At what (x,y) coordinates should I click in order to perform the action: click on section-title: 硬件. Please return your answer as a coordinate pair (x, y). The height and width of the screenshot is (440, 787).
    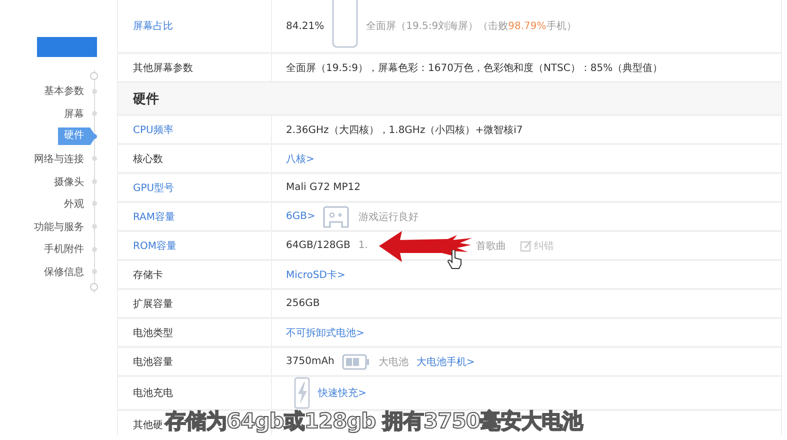
    Looking at the image, I should click on (146, 99).